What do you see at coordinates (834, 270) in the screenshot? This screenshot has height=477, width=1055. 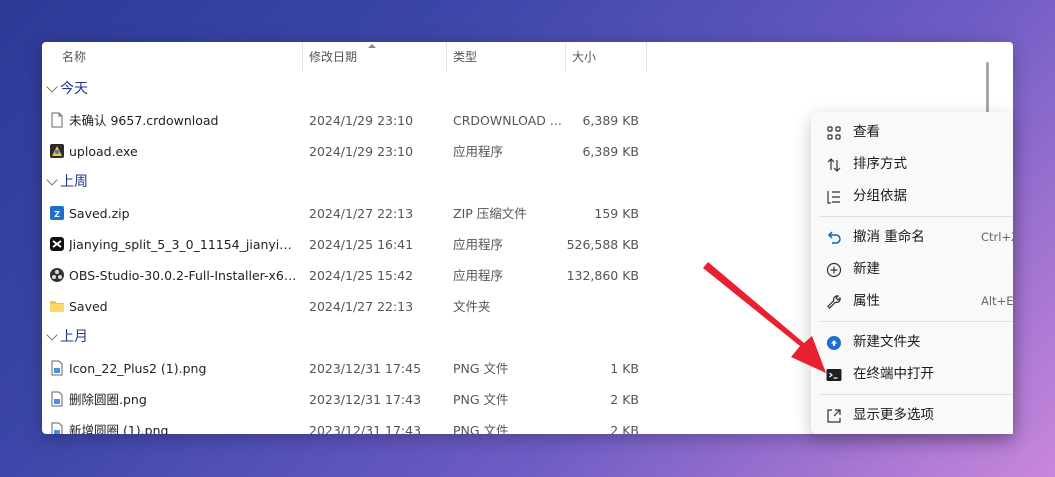 I see `plus-circle-icon` at bounding box center [834, 270].